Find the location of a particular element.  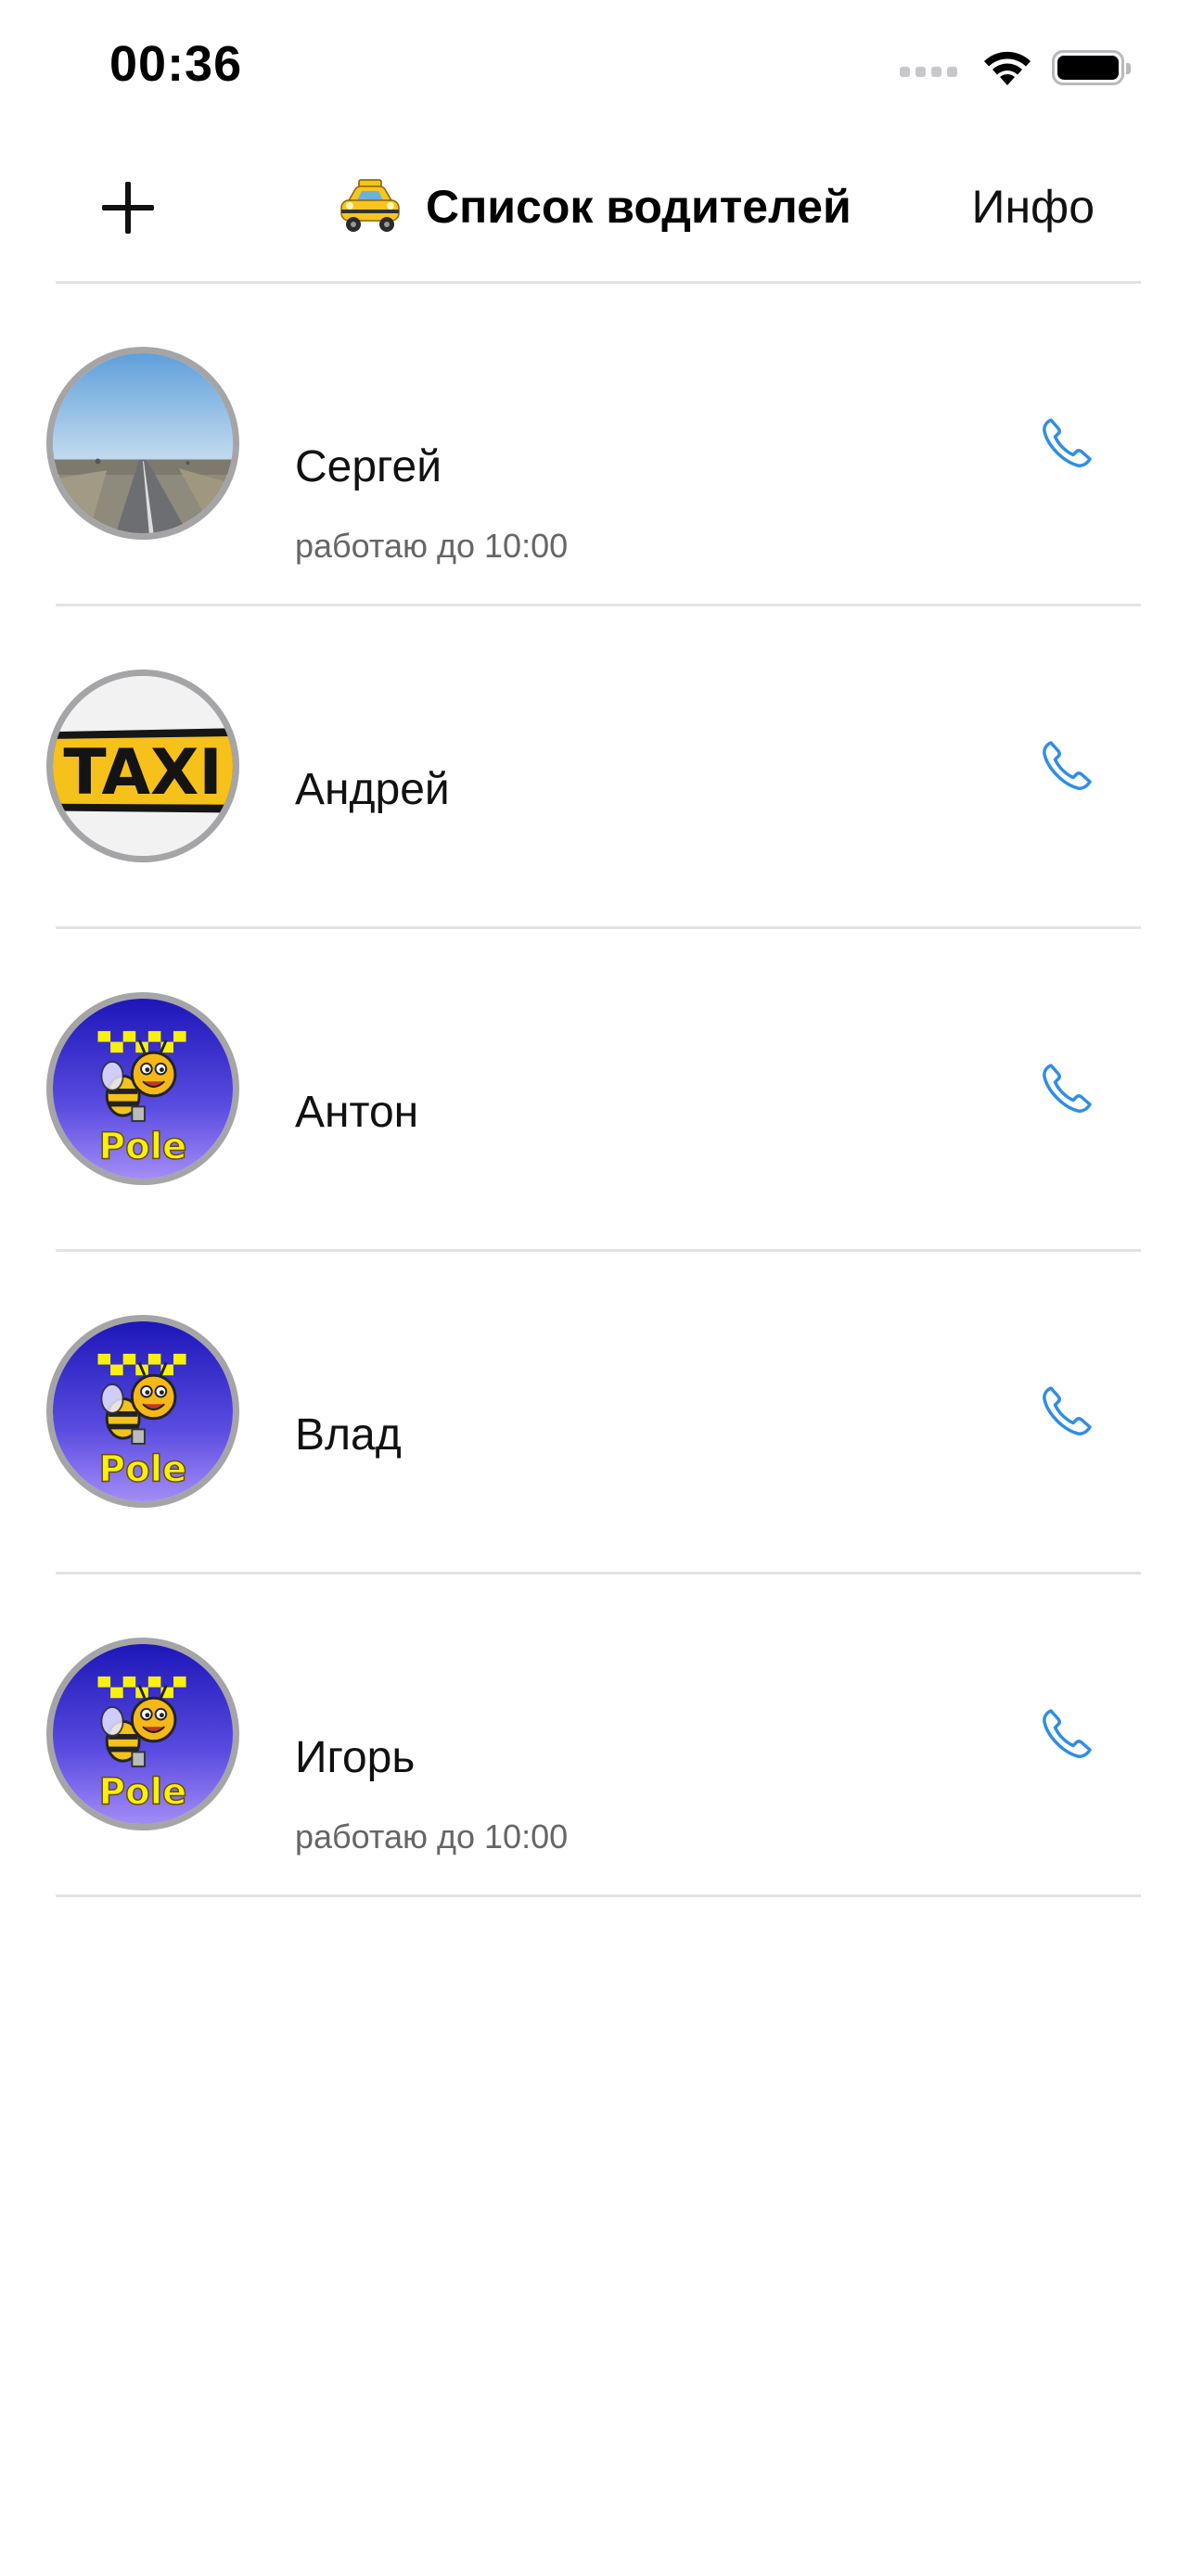

page-title-text: Список водителей is located at coordinates (639, 207).